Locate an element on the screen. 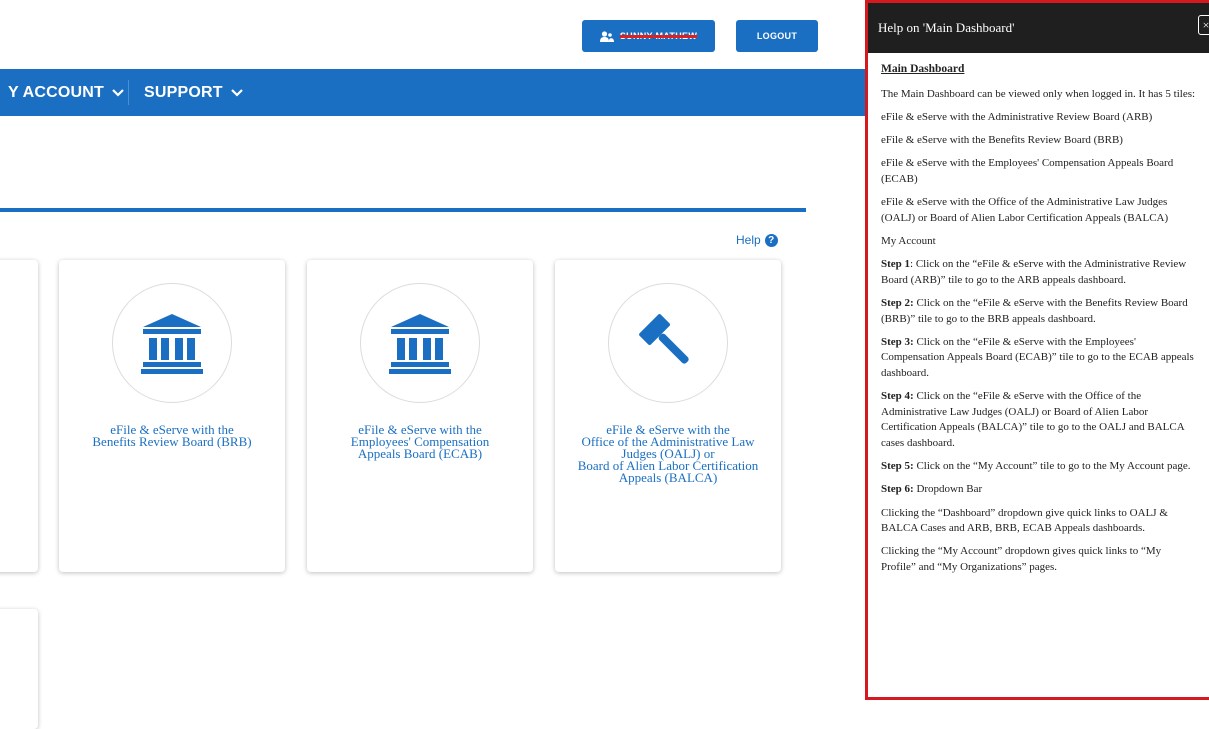 This screenshot has width=1209, height=729. main-nav-bar: Y ACCOUNT SUPPORT is located at coordinates (432, 92).